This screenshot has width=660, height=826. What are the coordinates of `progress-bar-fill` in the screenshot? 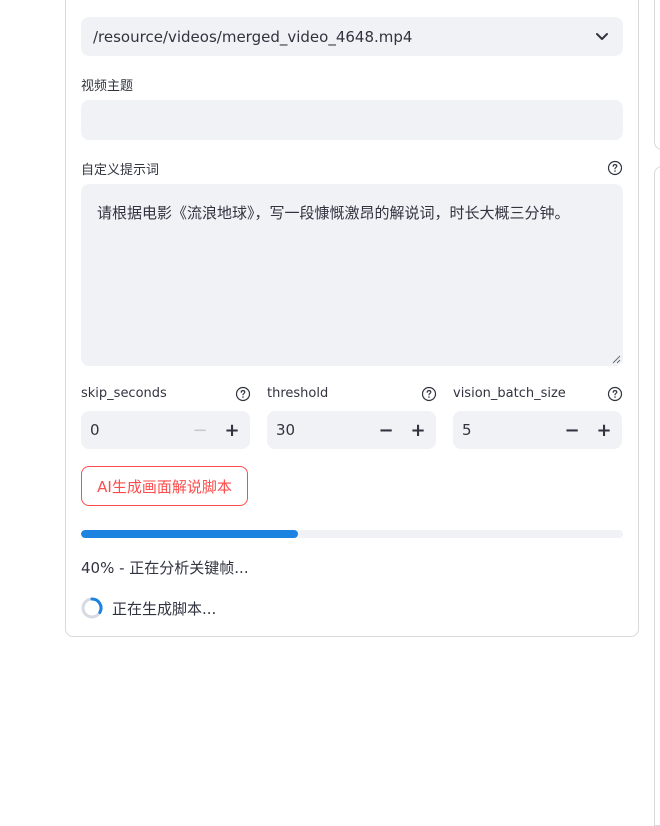 It's located at (189, 534).